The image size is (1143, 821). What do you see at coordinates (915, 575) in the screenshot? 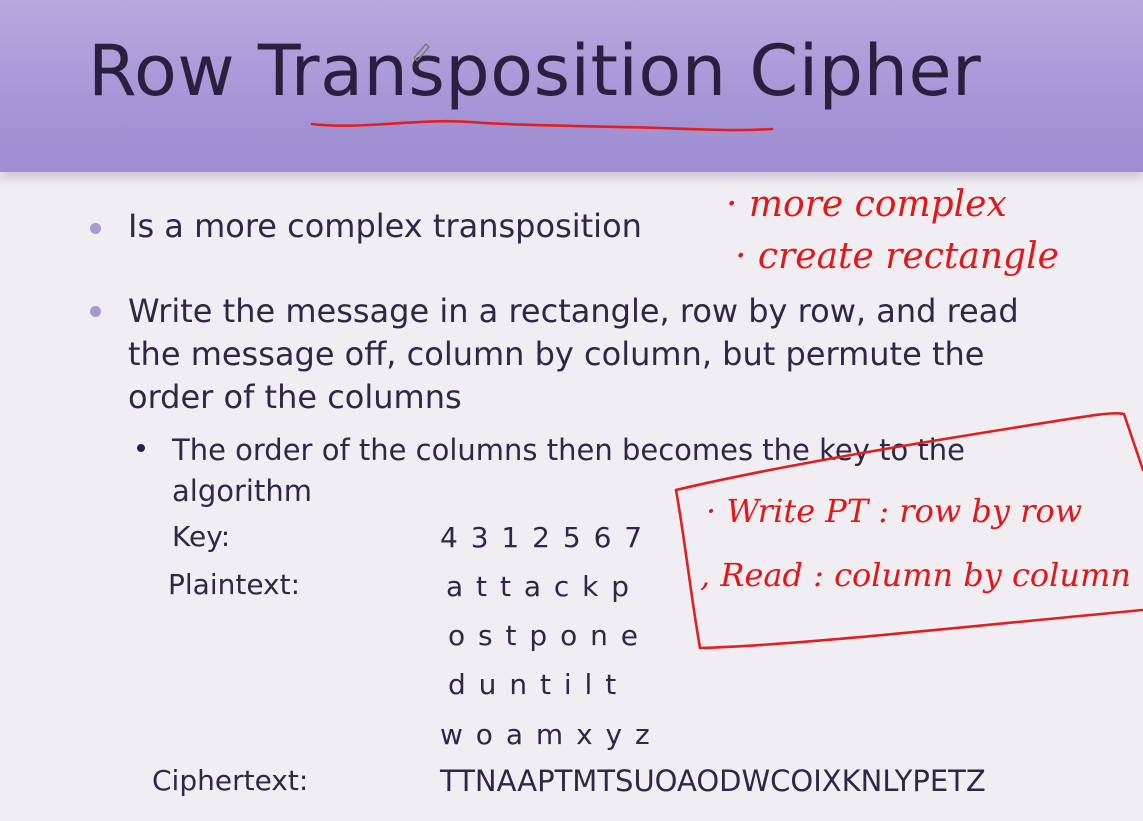
I see `note-read-column: , Read : column by column` at bounding box center [915, 575].